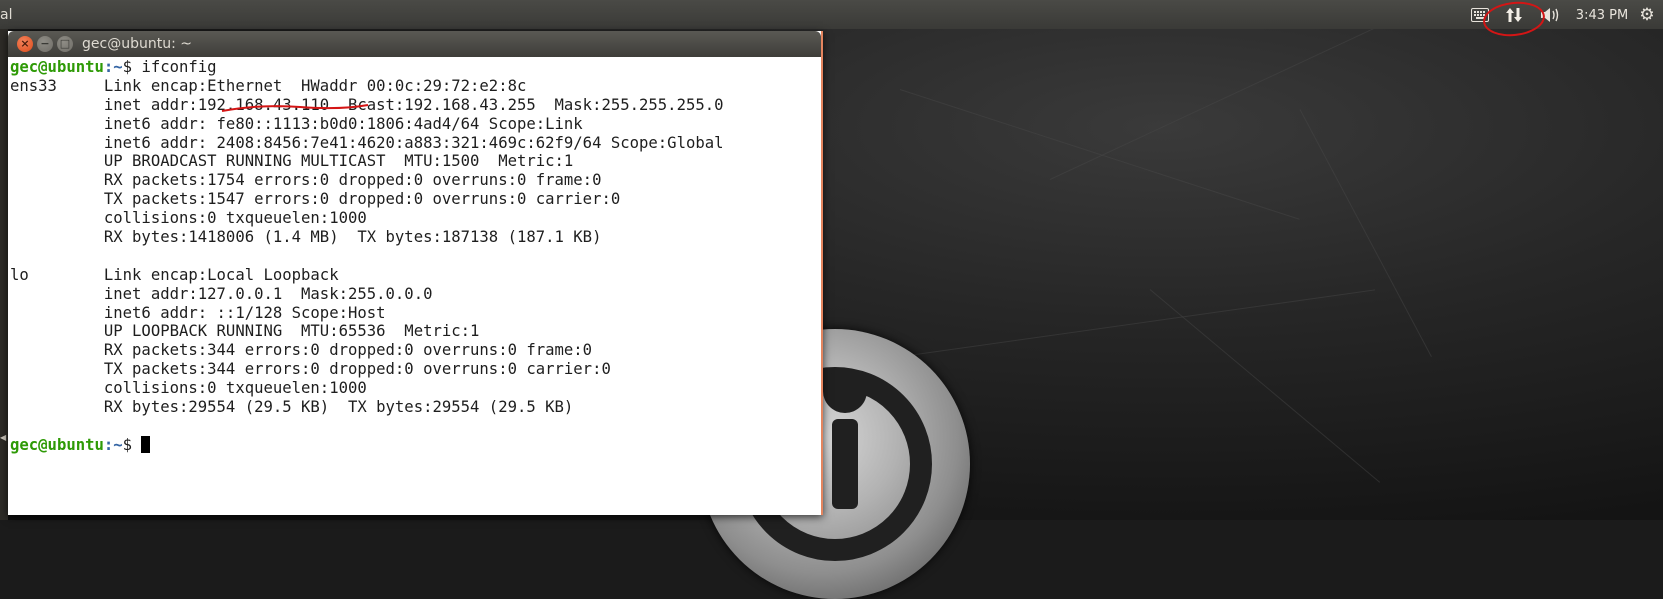 The image size is (1663, 599). Describe the element at coordinates (198, 312) in the screenshot. I see `output-line: inet6 addr: ::1/128 Scope:Host` at that location.